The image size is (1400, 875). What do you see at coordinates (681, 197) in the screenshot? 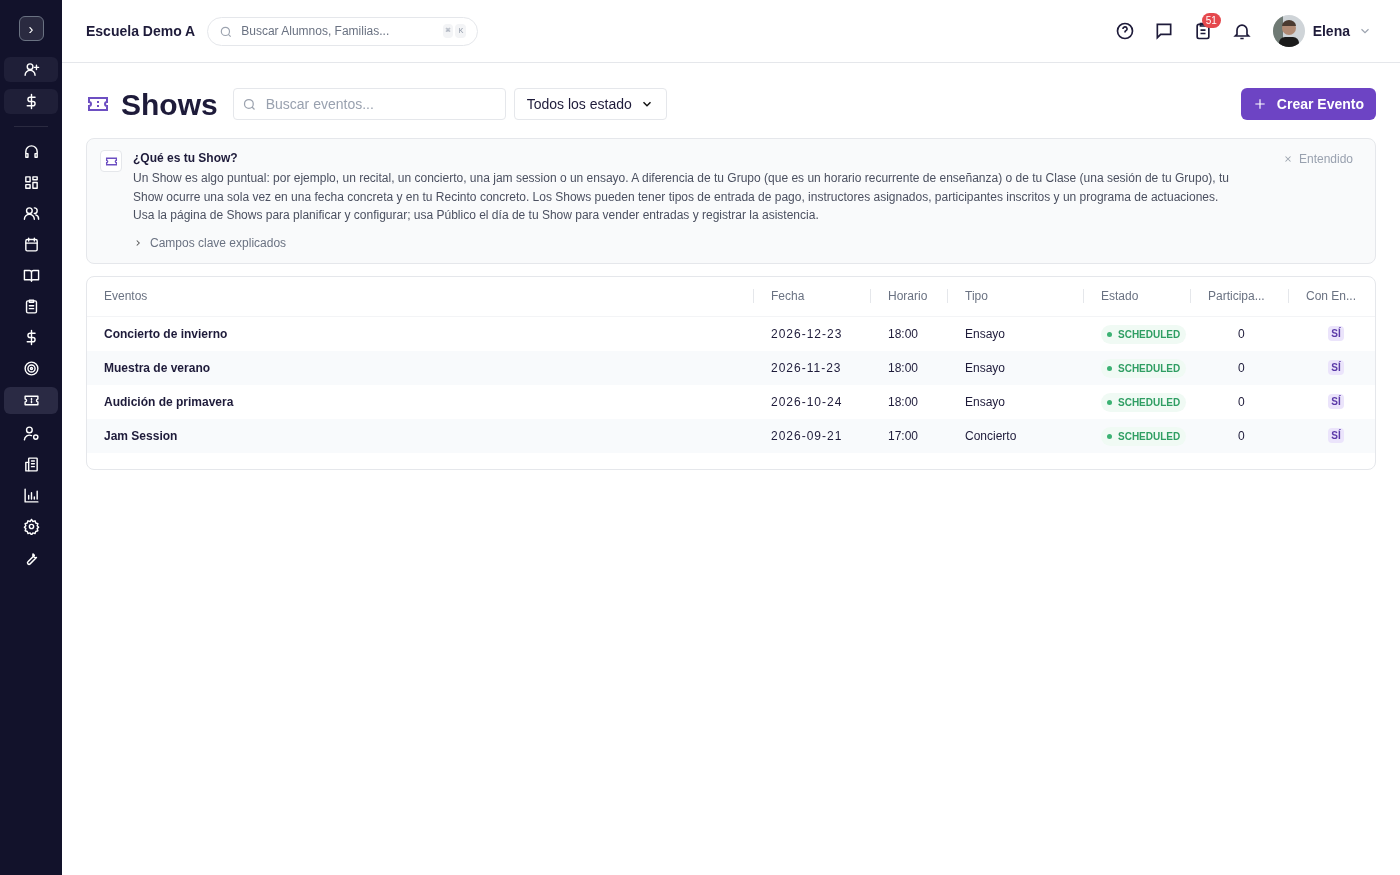
I see `info-text: Un Show es algo puntual: por ejemplo, un recital, un concierto, una jam session o un ensayo. A diferencia de tu Grupo (que es un horario recurrente de enseñanza) o de tu Clase (una sesión de tu Grupo), tu Show ocurre una sola vez en una fecha concreta y en tu Recinto concreto. Los Shows pueden tener tipos de entrada de pago, instructores asignados, participantes inscritos y un programa de actuaciones. Usa la página de Shows para planificar y configurar; usa Público el día de tu Show para vender entradas y registrar la asistencia.` at bounding box center [681, 197].